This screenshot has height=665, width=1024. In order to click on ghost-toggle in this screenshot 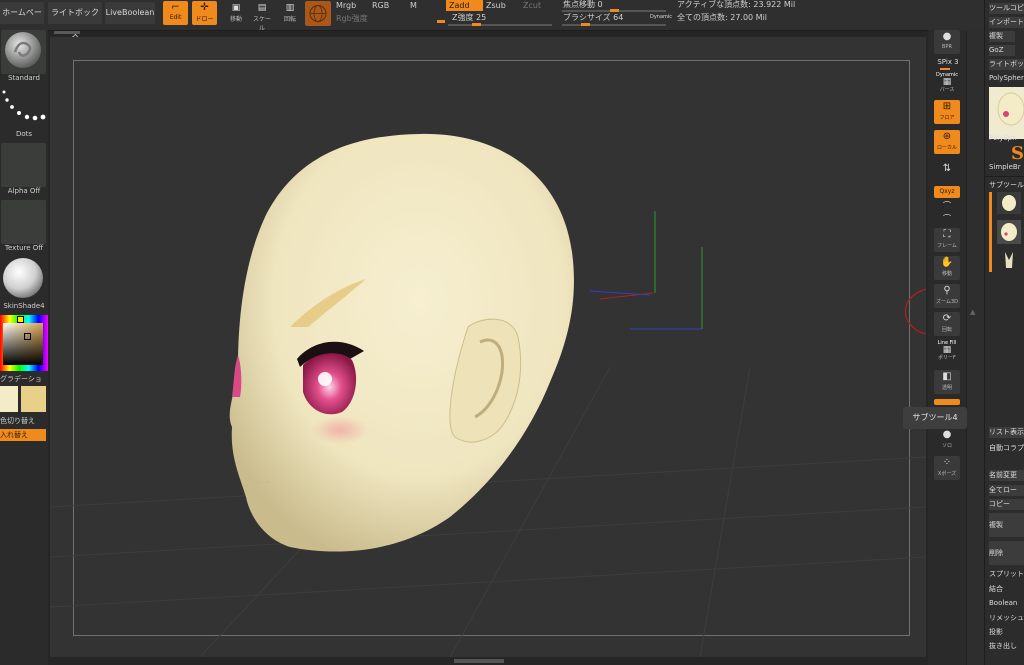, I will do `click(947, 402)`.